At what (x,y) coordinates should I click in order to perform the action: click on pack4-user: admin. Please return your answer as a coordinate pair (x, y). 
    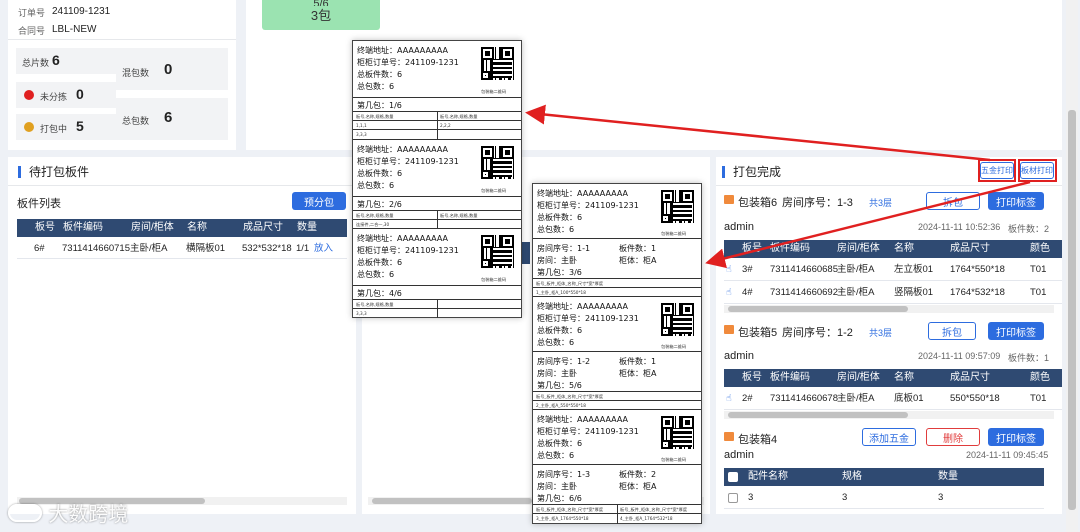
    Looking at the image, I should click on (739, 455).